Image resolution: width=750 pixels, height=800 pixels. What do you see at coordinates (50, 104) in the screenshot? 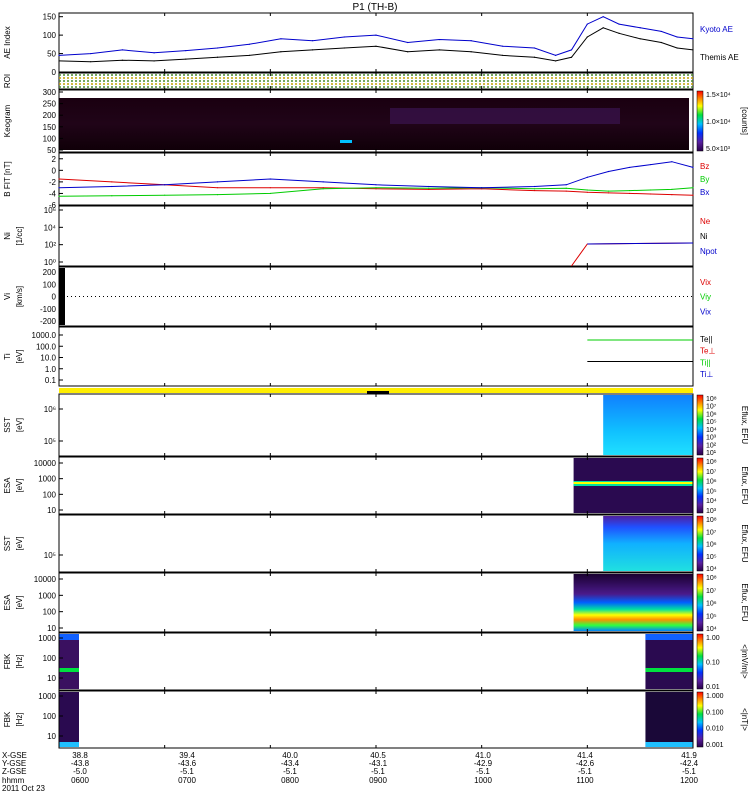
I see `ytick-label-2-1: 250` at bounding box center [50, 104].